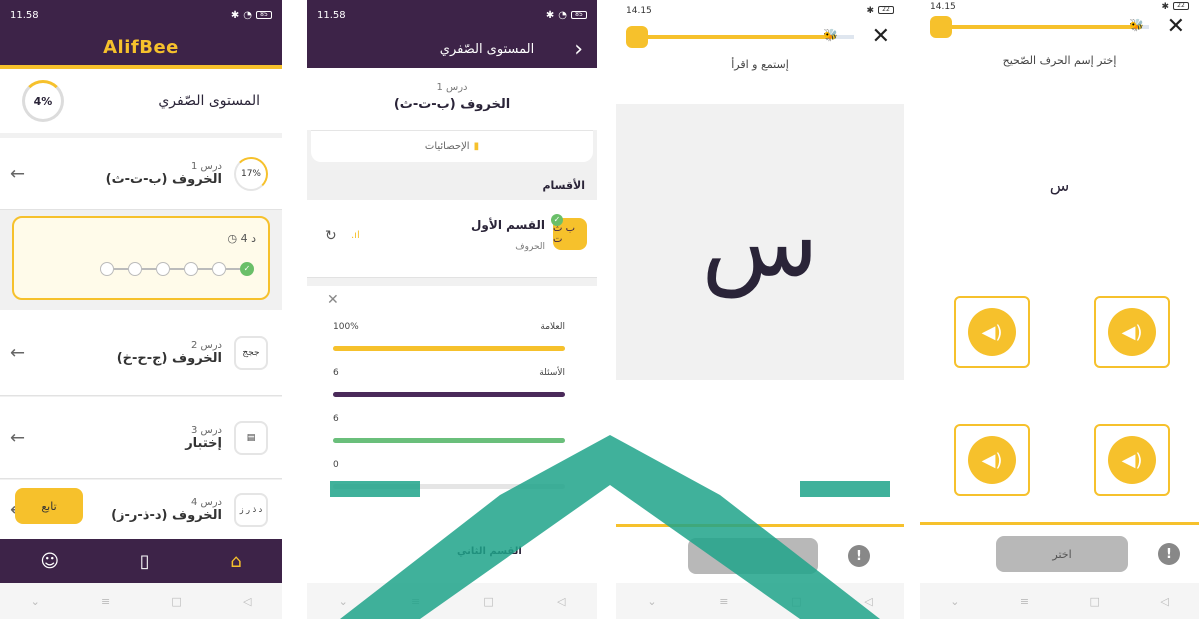 The width and height of the screenshot is (1199, 619). What do you see at coordinates (508, 225) in the screenshot?
I see `section-title: القسم الأول` at bounding box center [508, 225].